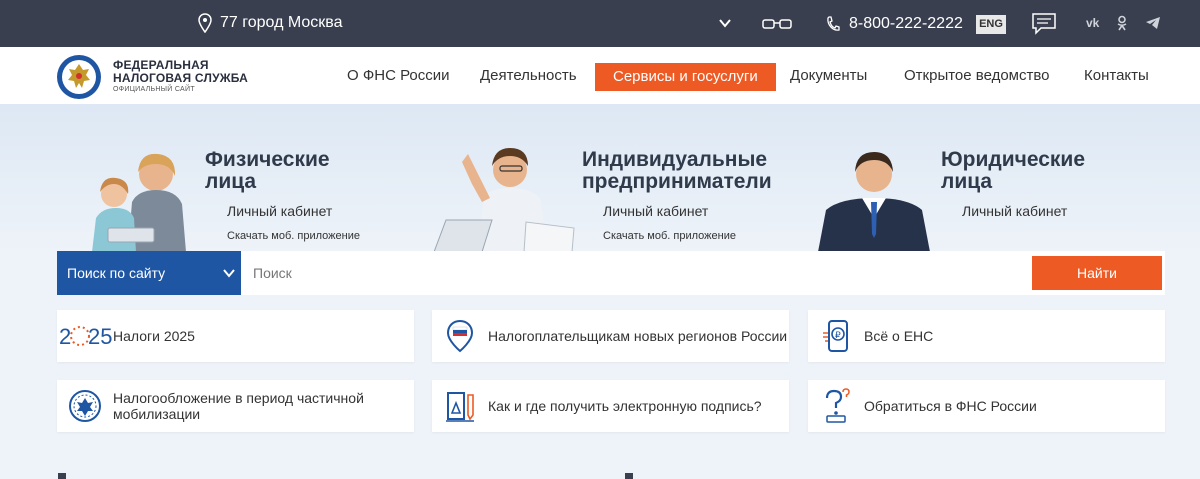 Image resolution: width=1200 pixels, height=479 pixels. Describe the element at coordinates (1044, 24) in the screenshot. I see `chat-icon` at that location.